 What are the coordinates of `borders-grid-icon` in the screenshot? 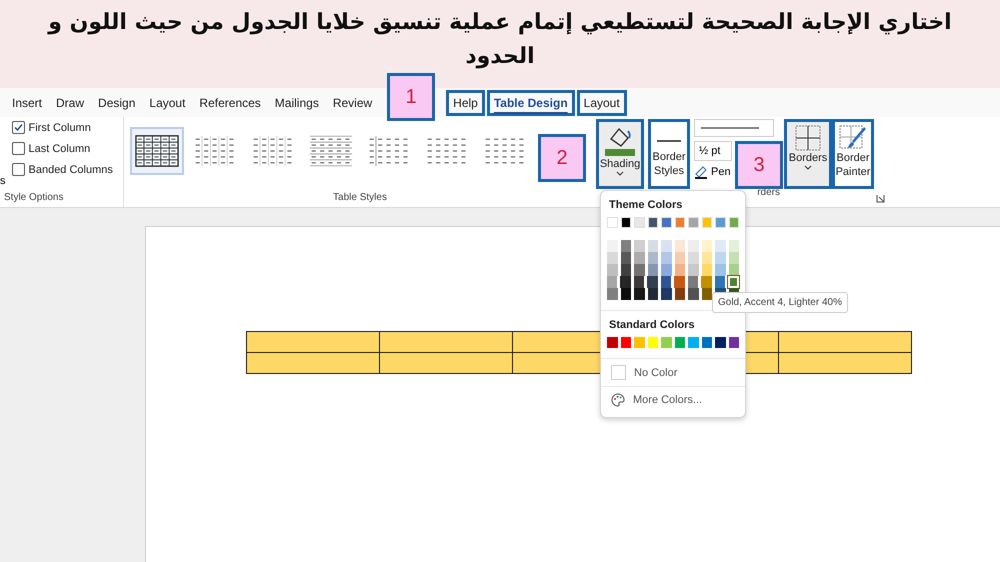 It's located at (808, 138).